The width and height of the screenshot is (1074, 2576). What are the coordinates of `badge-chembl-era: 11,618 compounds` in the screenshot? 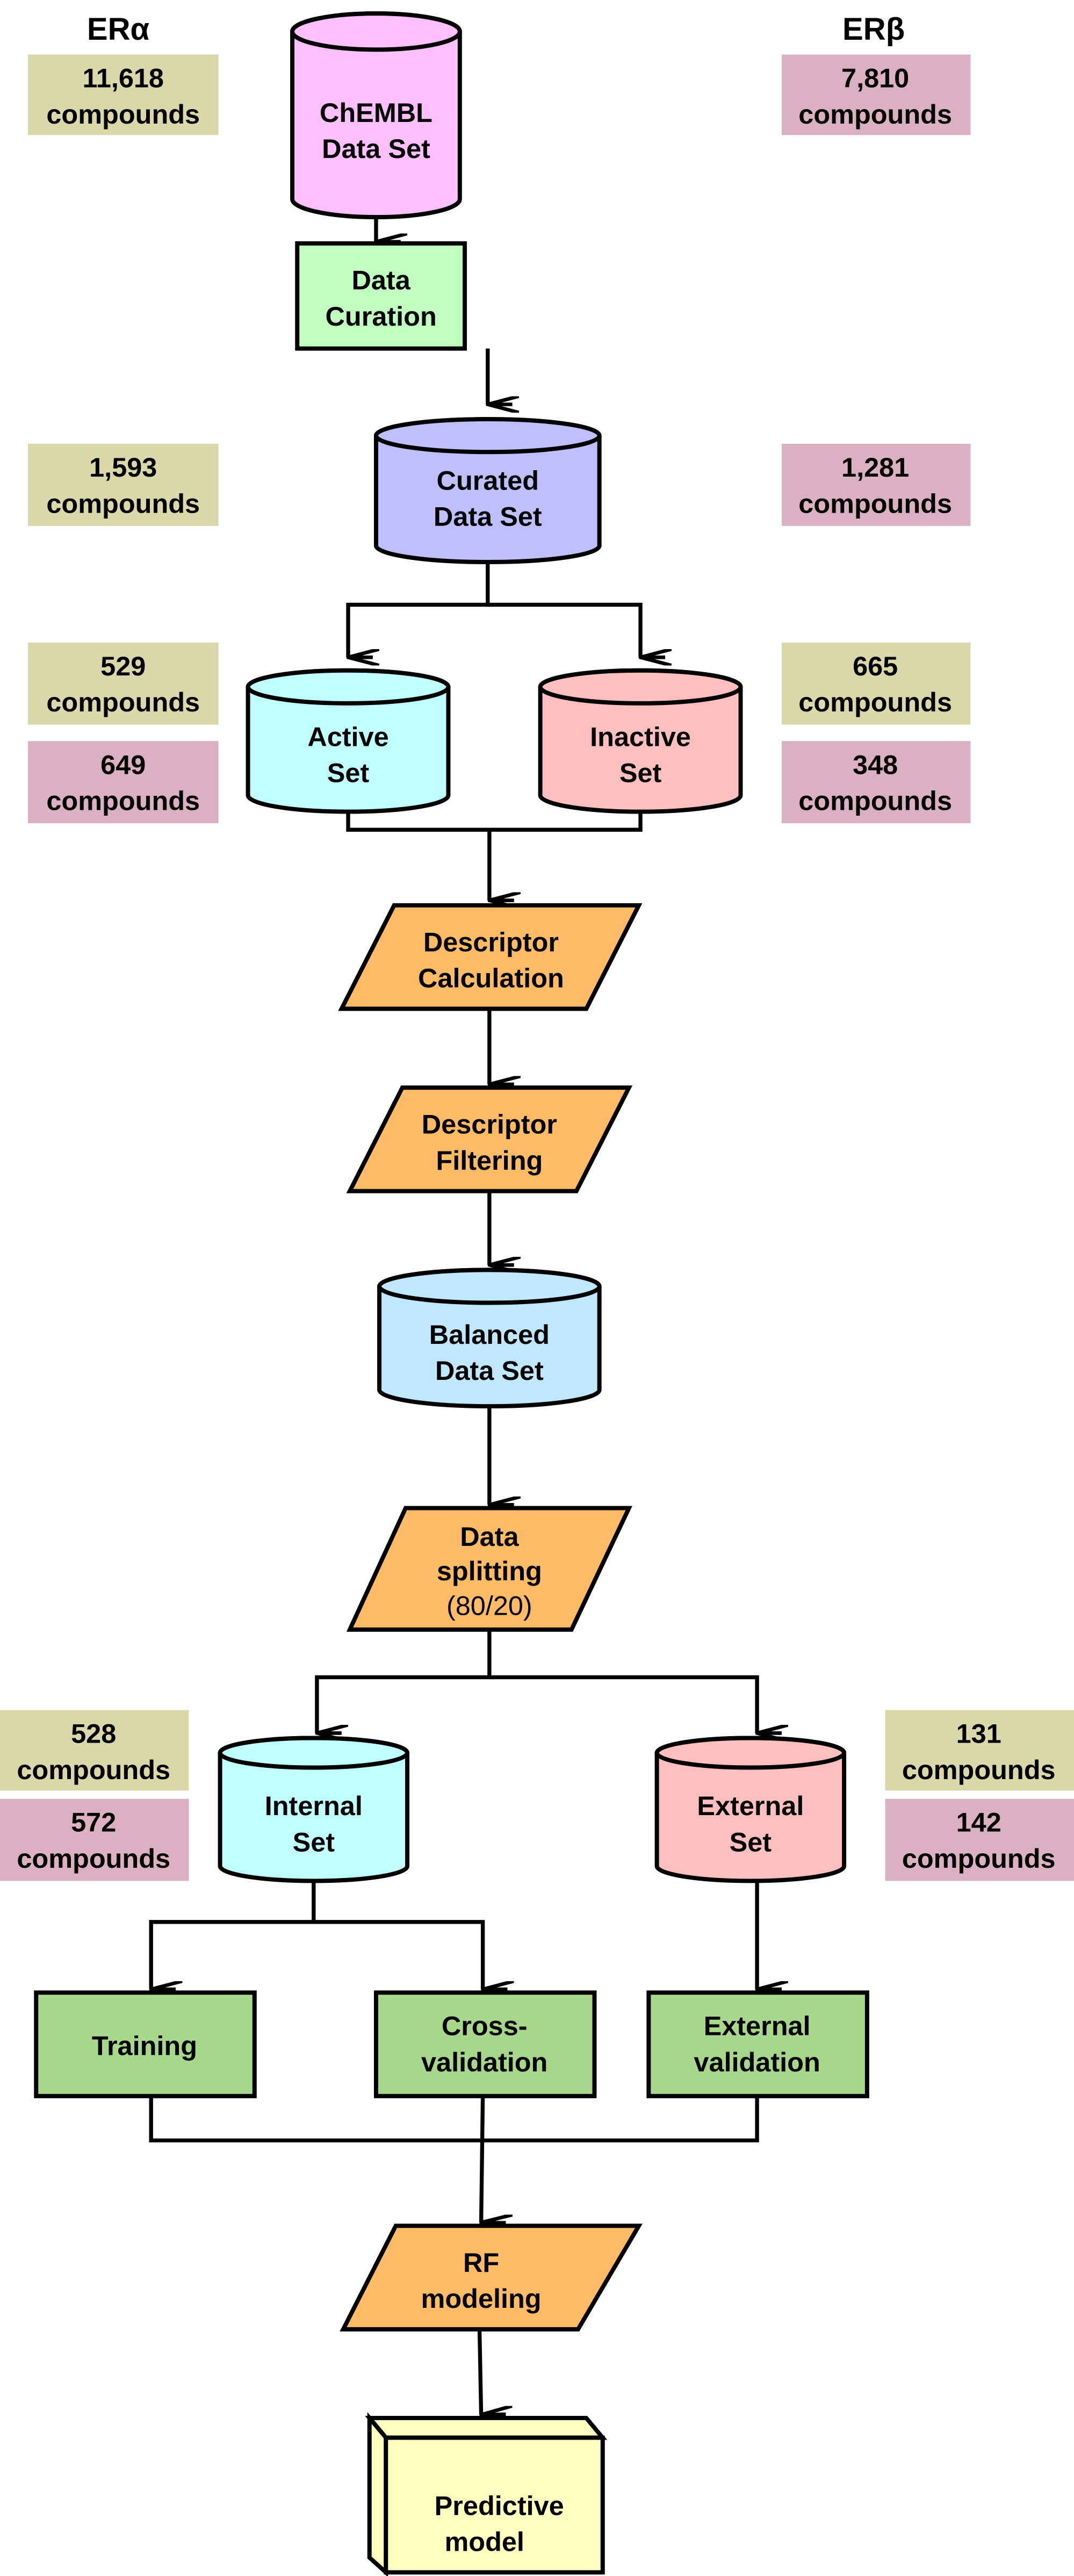 It's located at (123, 95).